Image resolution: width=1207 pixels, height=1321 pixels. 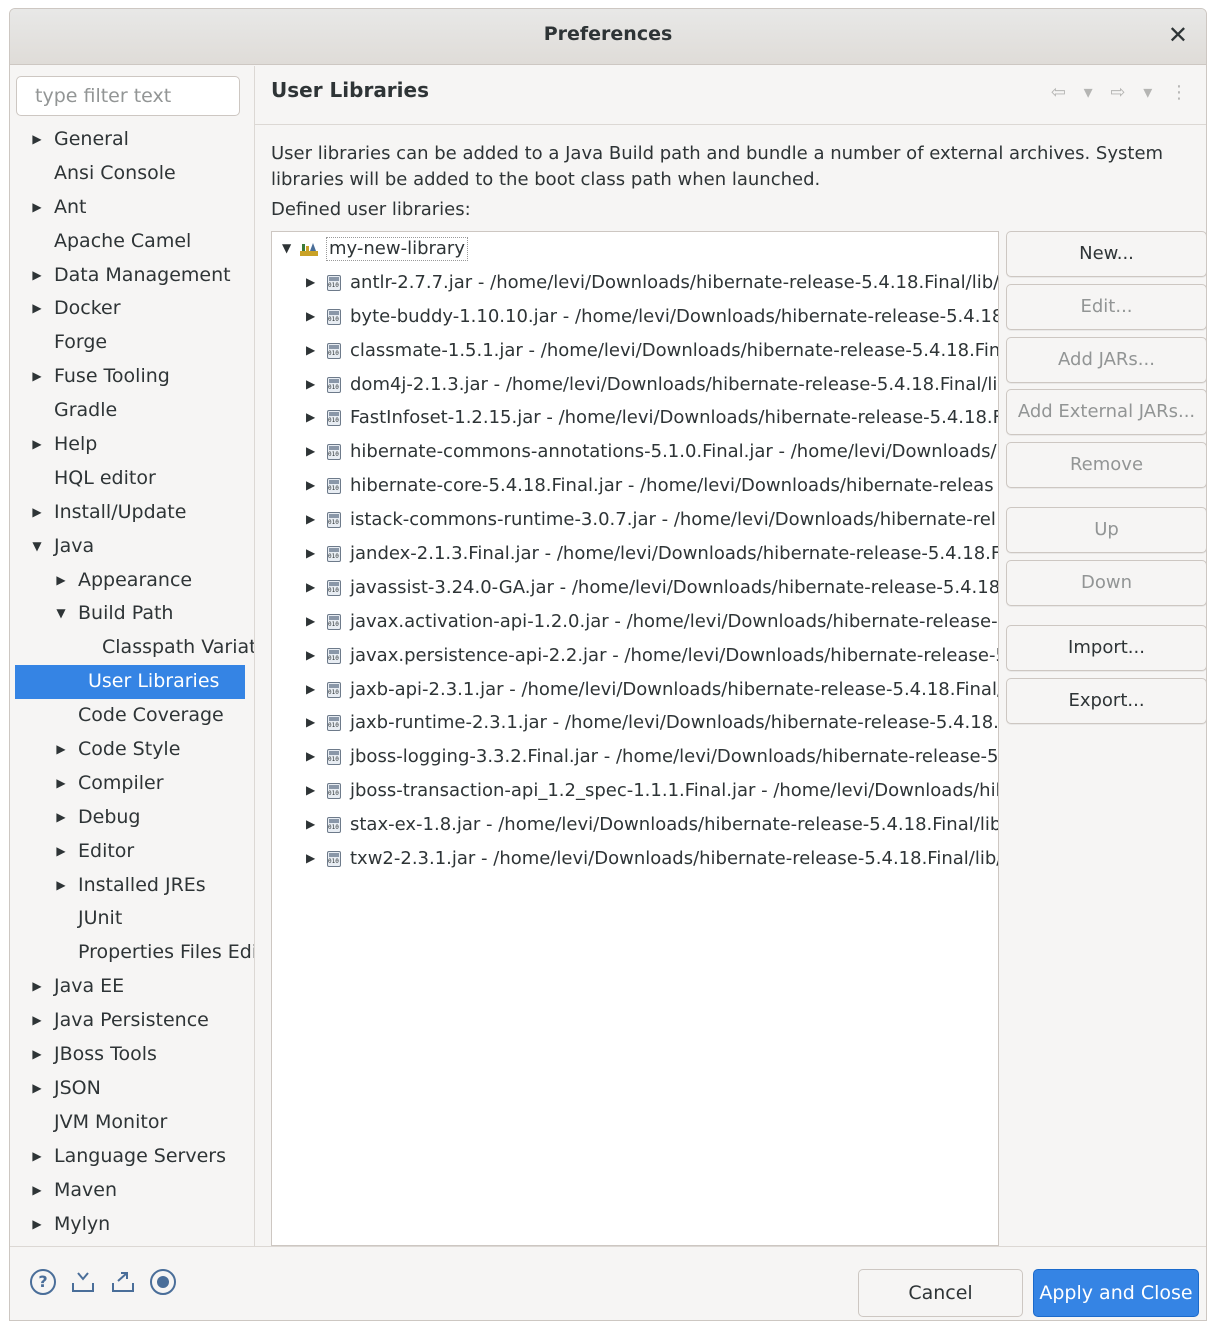 What do you see at coordinates (132, 208) in the screenshot?
I see `tree-item: ▶ Ant` at bounding box center [132, 208].